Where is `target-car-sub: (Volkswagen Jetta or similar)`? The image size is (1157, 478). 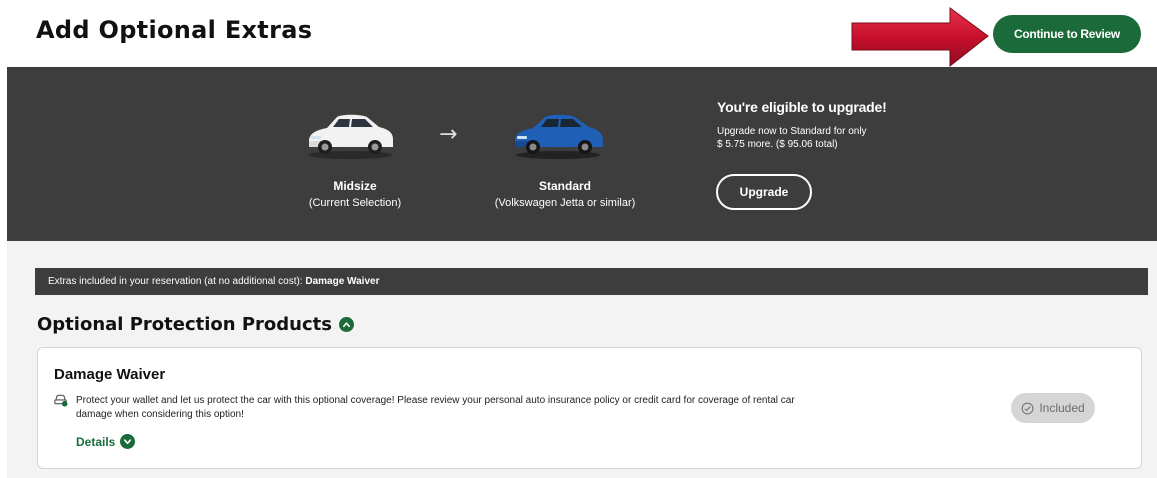 target-car-sub: (Volkswagen Jetta or similar) is located at coordinates (565, 203).